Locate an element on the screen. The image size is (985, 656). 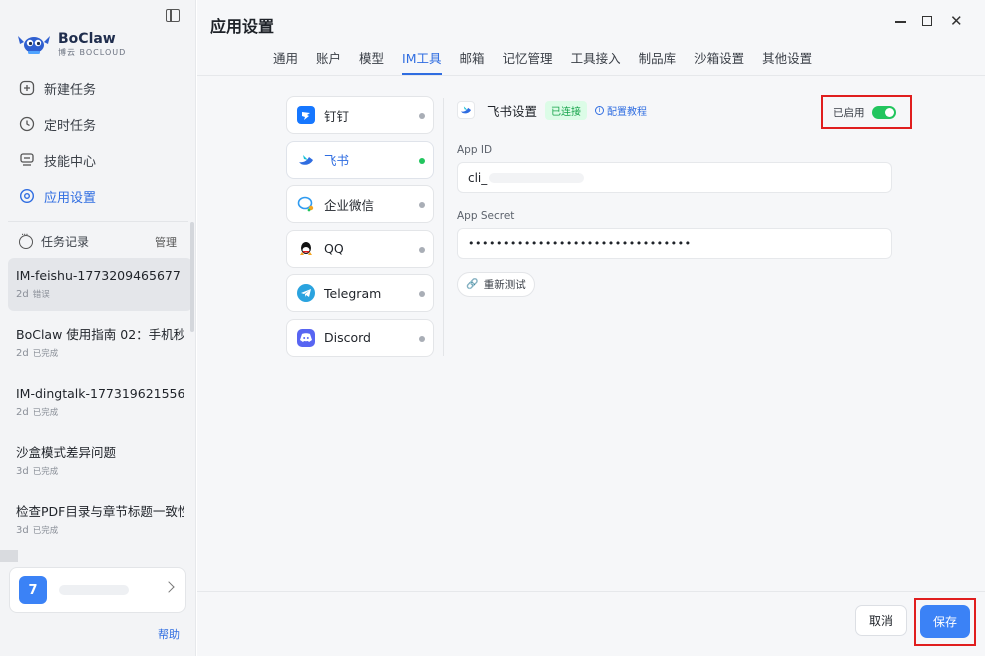
tab-other: 其他设置 is located at coordinates (787, 63).